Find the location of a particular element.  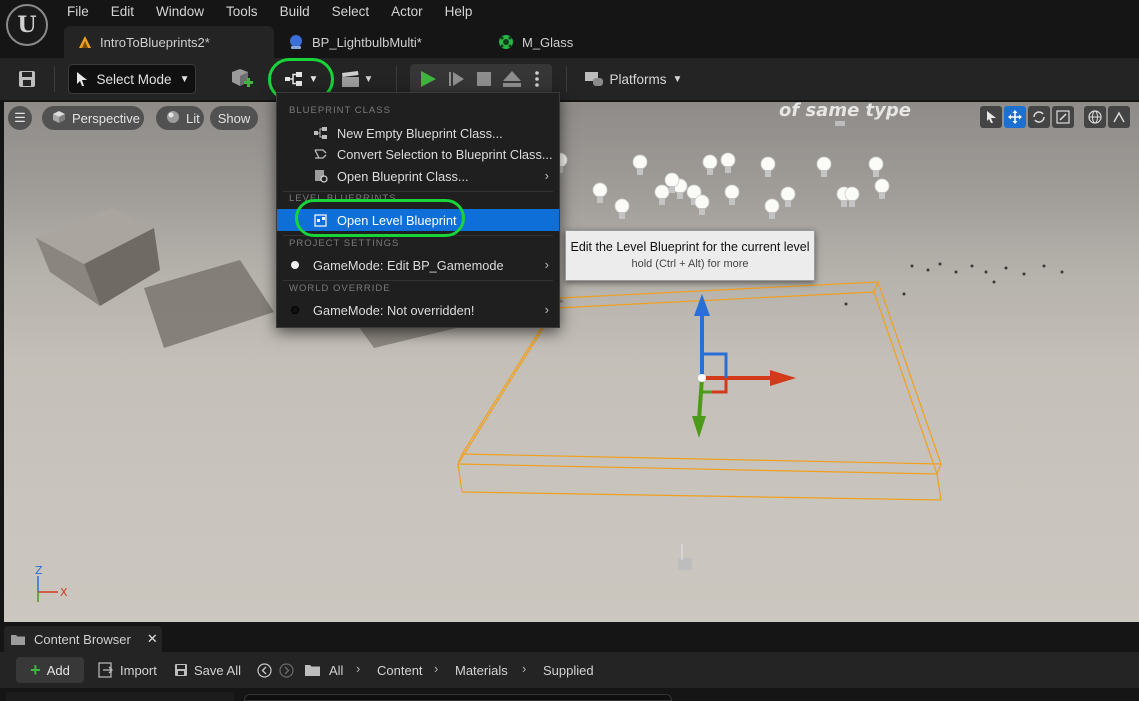

menu-item-open-level-blueprint: Open Level Blueprint is located at coordinates (418, 220).